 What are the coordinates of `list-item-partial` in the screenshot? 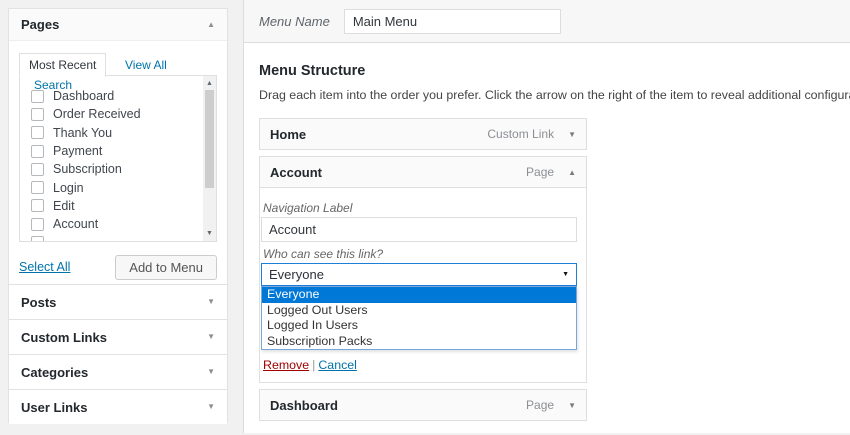 It's located at (116, 237).